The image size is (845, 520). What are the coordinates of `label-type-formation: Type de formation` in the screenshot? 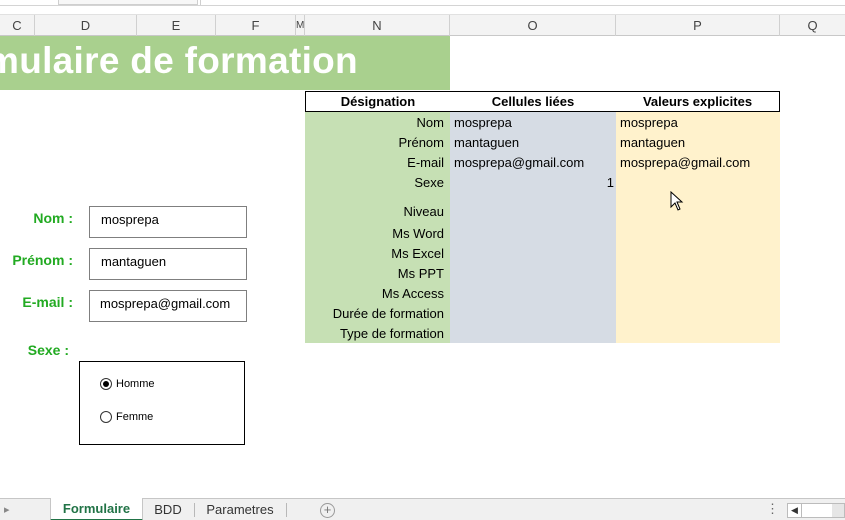 It's located at (374, 333).